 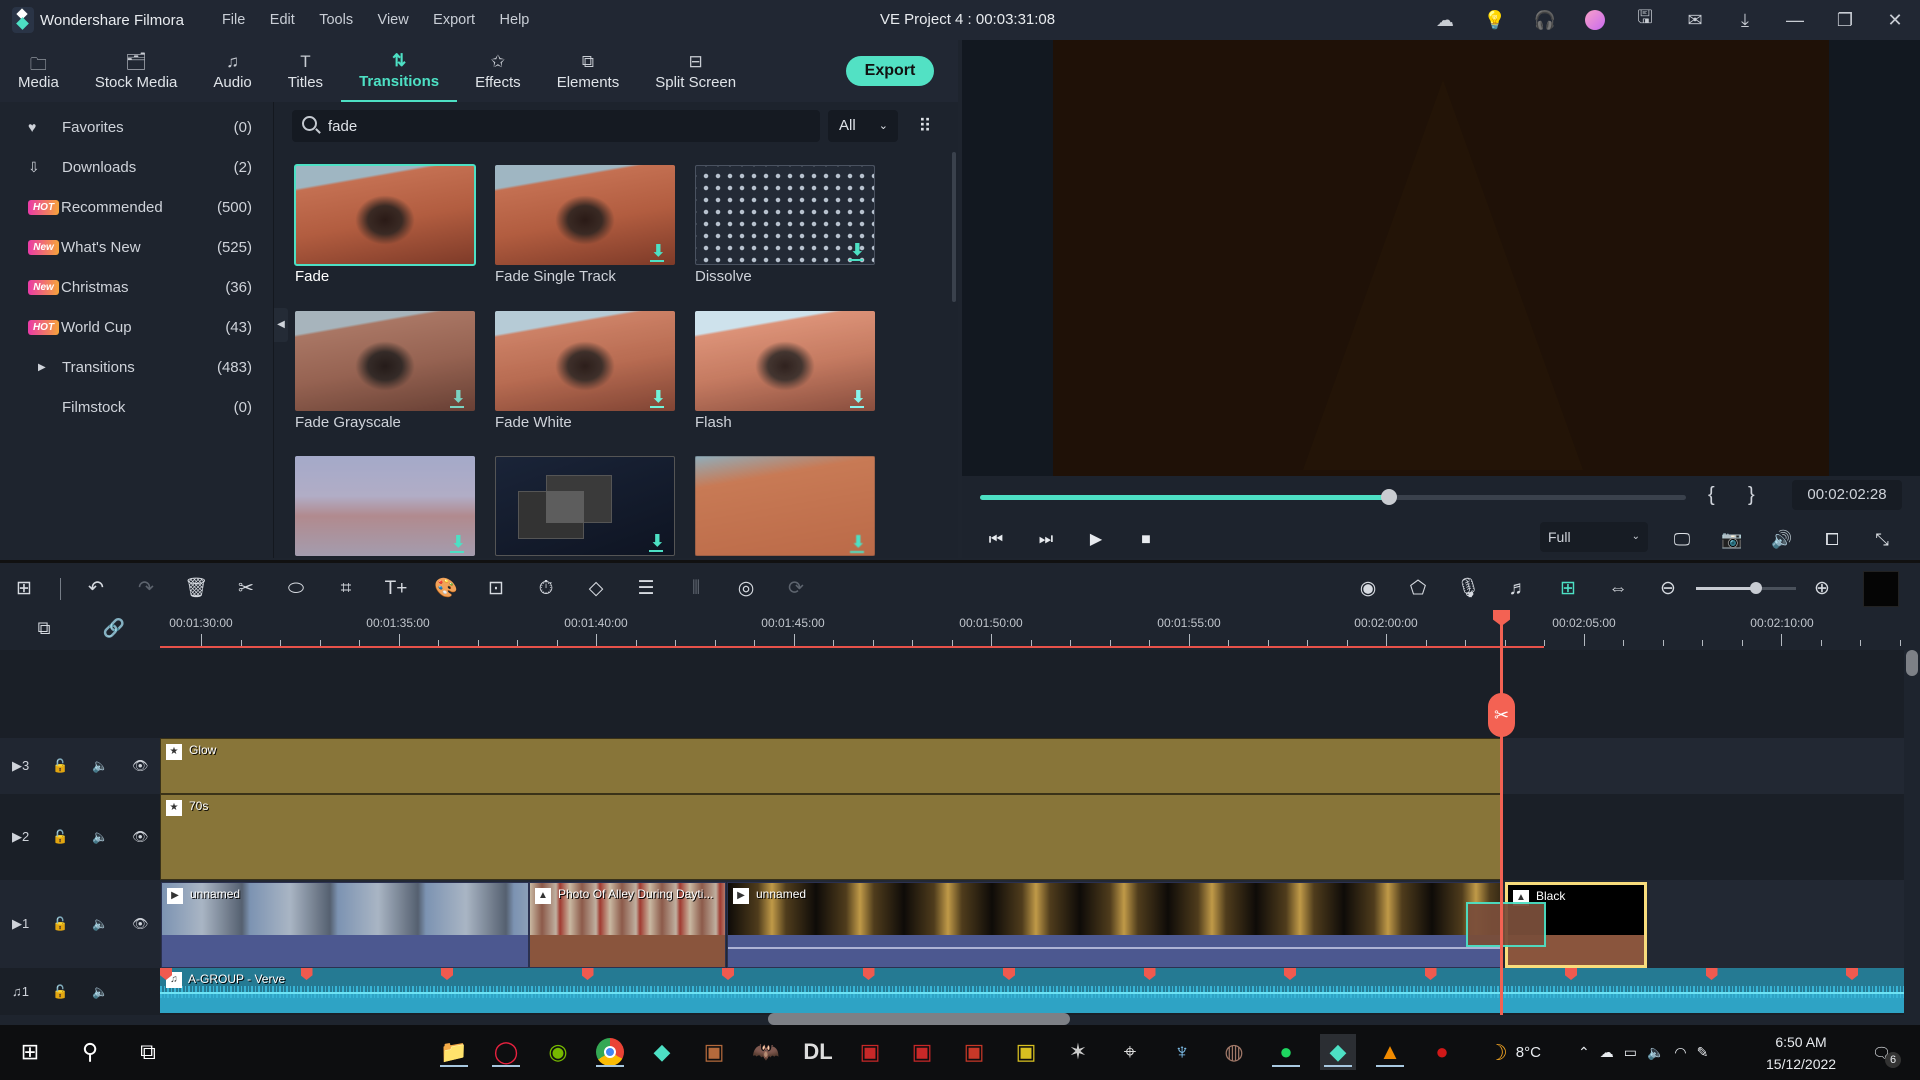 What do you see at coordinates (1682, 540) in the screenshot?
I see `display-icon: 🖵` at bounding box center [1682, 540].